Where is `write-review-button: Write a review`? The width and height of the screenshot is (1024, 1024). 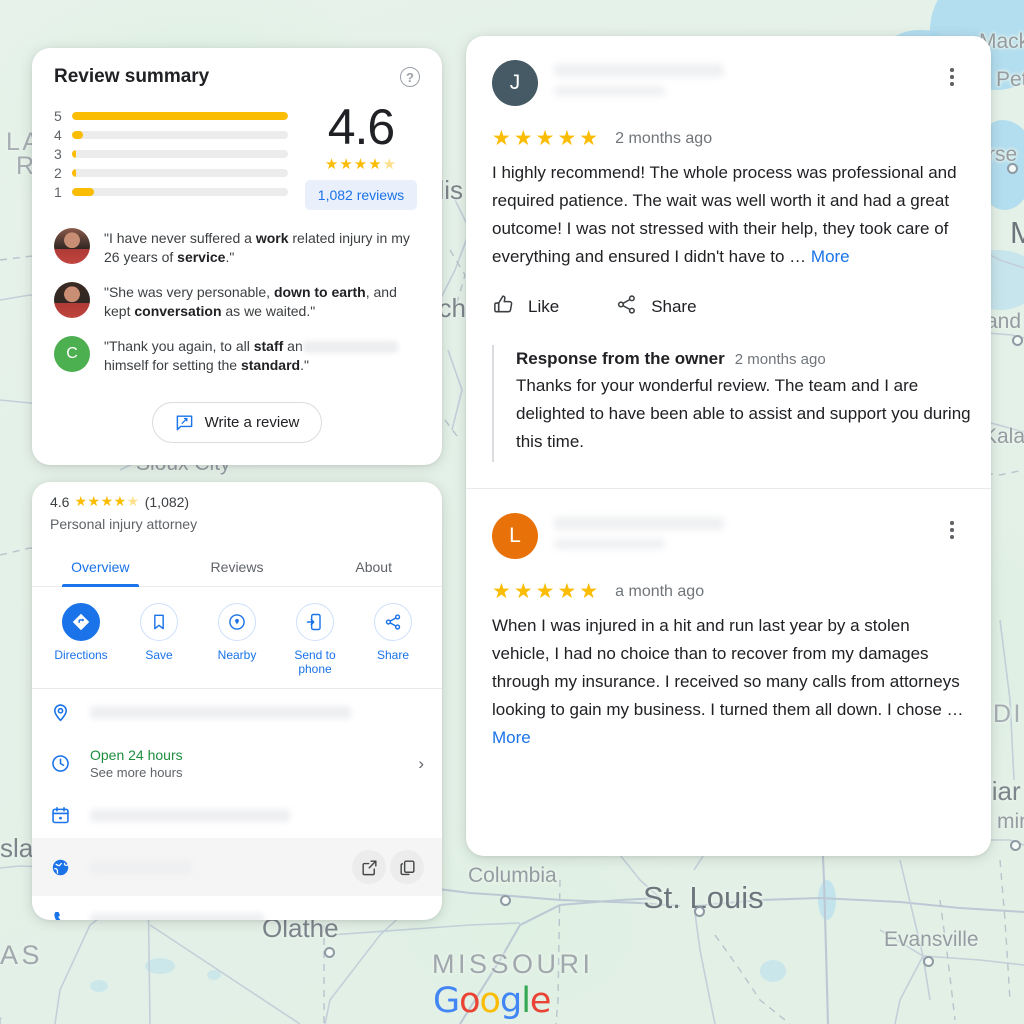 write-review-button: Write a review is located at coordinates (237, 422).